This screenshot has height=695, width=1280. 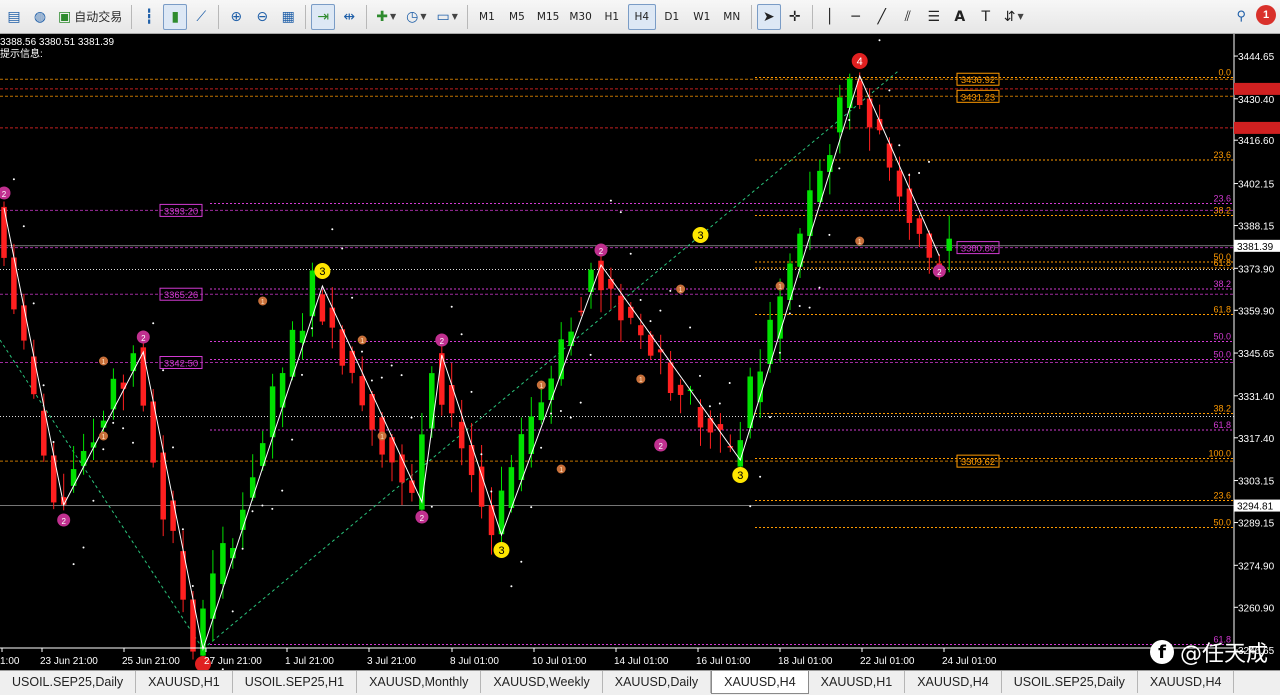 I want to click on label-tool: T, so click(x=986, y=17).